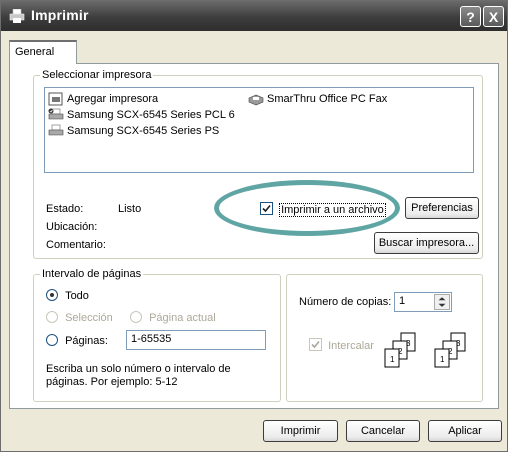 Image resolution: width=508 pixels, height=452 pixels. I want to click on window-title: Imprimir, so click(60, 15).